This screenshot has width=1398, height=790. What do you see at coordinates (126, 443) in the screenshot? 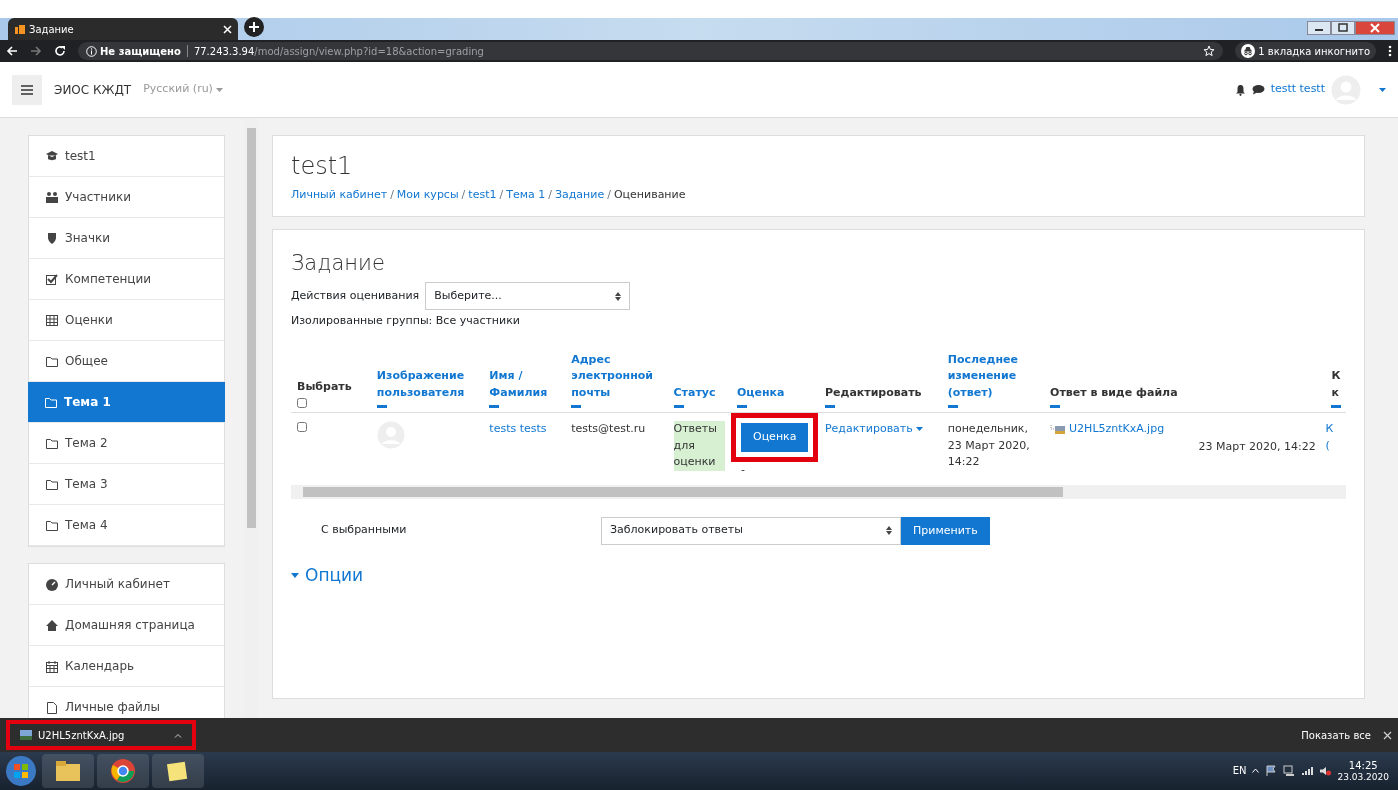
I see `sidebar-item: Тема 2` at bounding box center [126, 443].